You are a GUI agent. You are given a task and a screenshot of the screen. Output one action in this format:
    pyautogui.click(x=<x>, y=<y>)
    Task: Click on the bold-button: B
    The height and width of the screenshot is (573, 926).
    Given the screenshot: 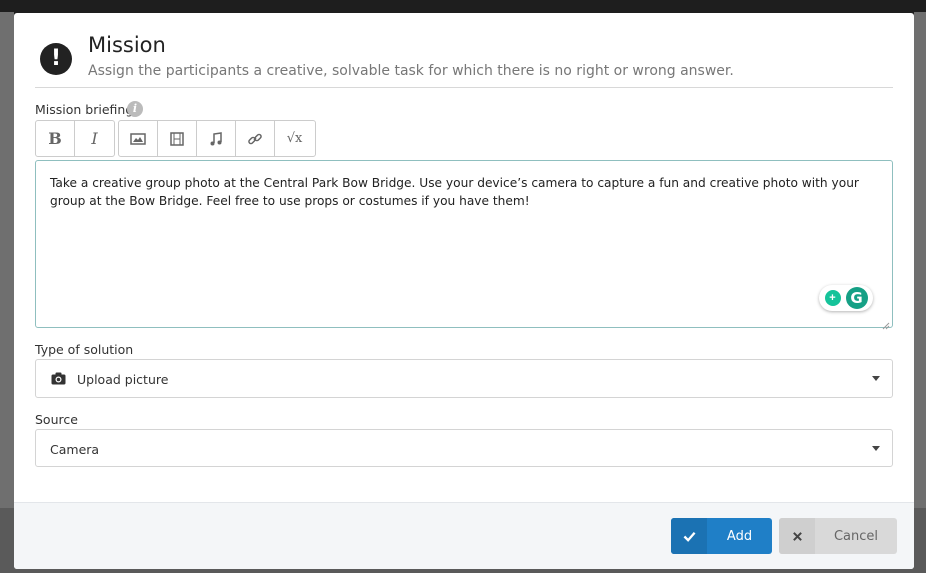 What is the action you would take?
    pyautogui.click(x=55, y=138)
    